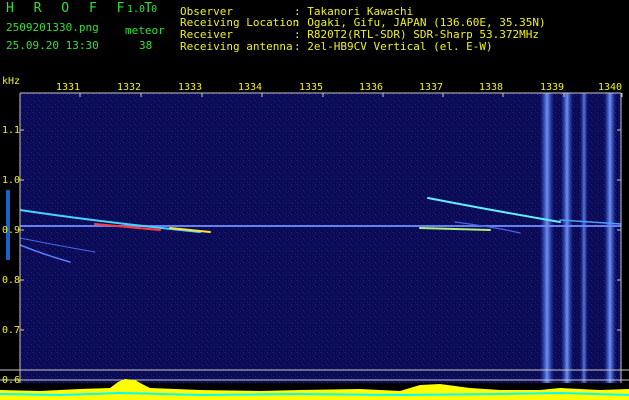 Image resolution: width=629 pixels, height=400 pixels. What do you see at coordinates (52, 27) in the screenshot?
I see `file-name: 2509201330.png` at bounding box center [52, 27].